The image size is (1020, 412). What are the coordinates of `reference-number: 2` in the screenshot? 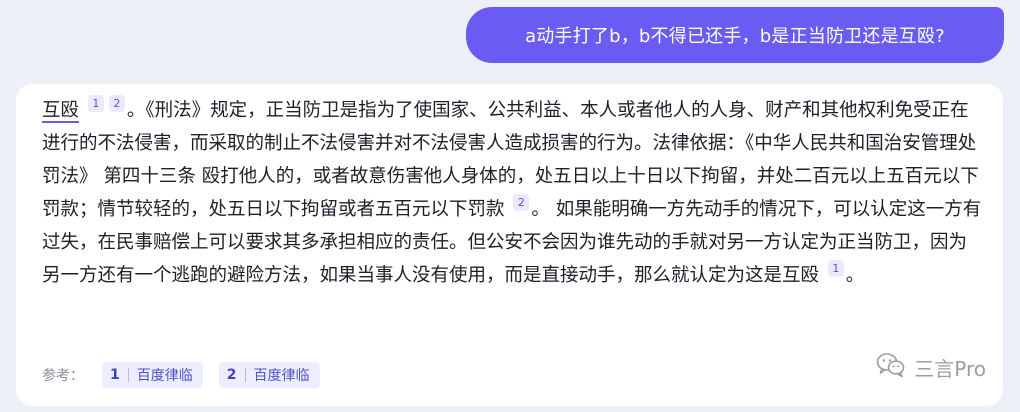 It's located at (231, 375).